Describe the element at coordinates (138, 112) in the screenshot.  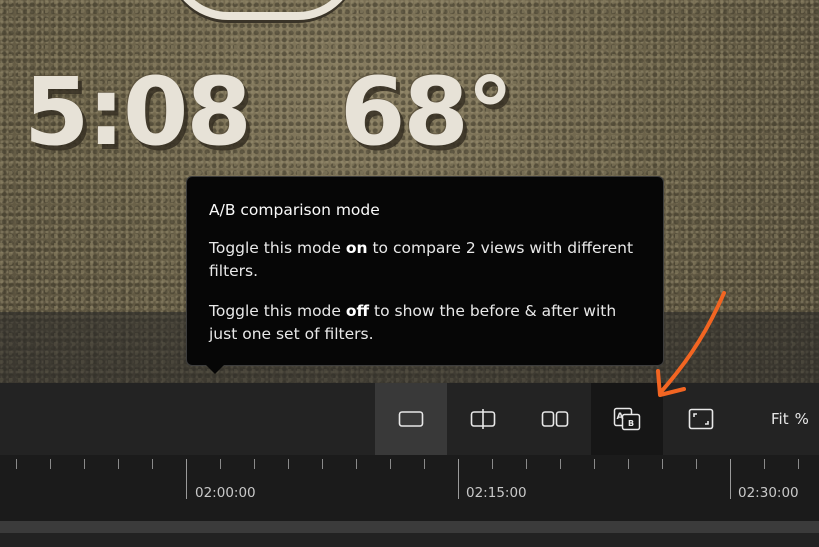
I see `overlay-time: 5:08` at that location.